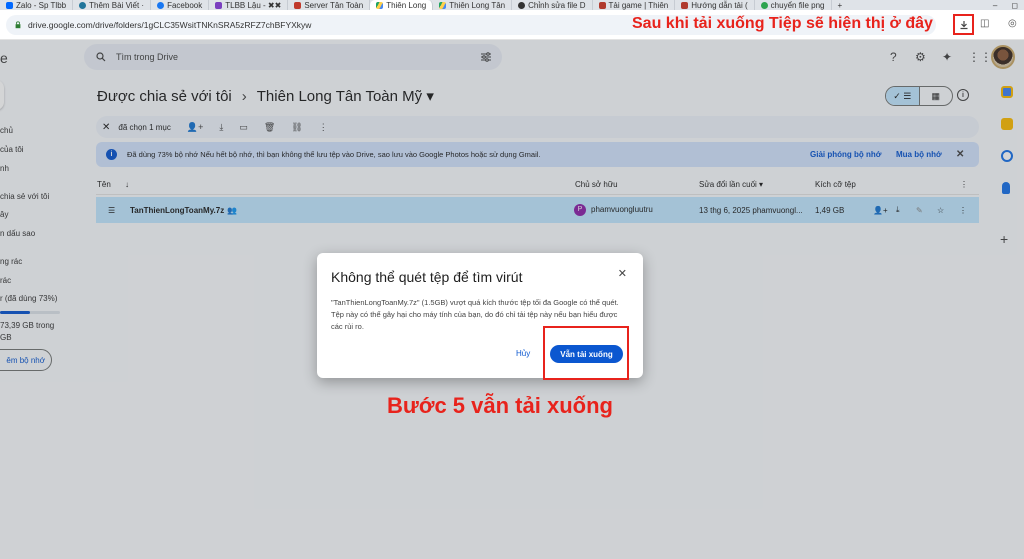  What do you see at coordinates (719, 5) in the screenshot?
I see `tab-label: Hướng dẫn tải (` at bounding box center [719, 5].